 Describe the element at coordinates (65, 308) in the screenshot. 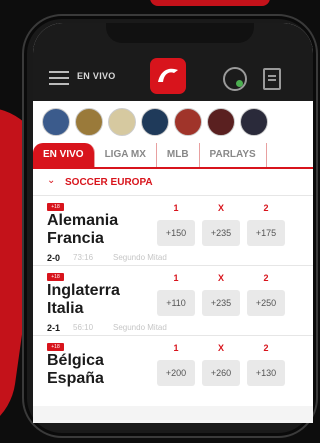

I see `team-away: Italia` at that location.